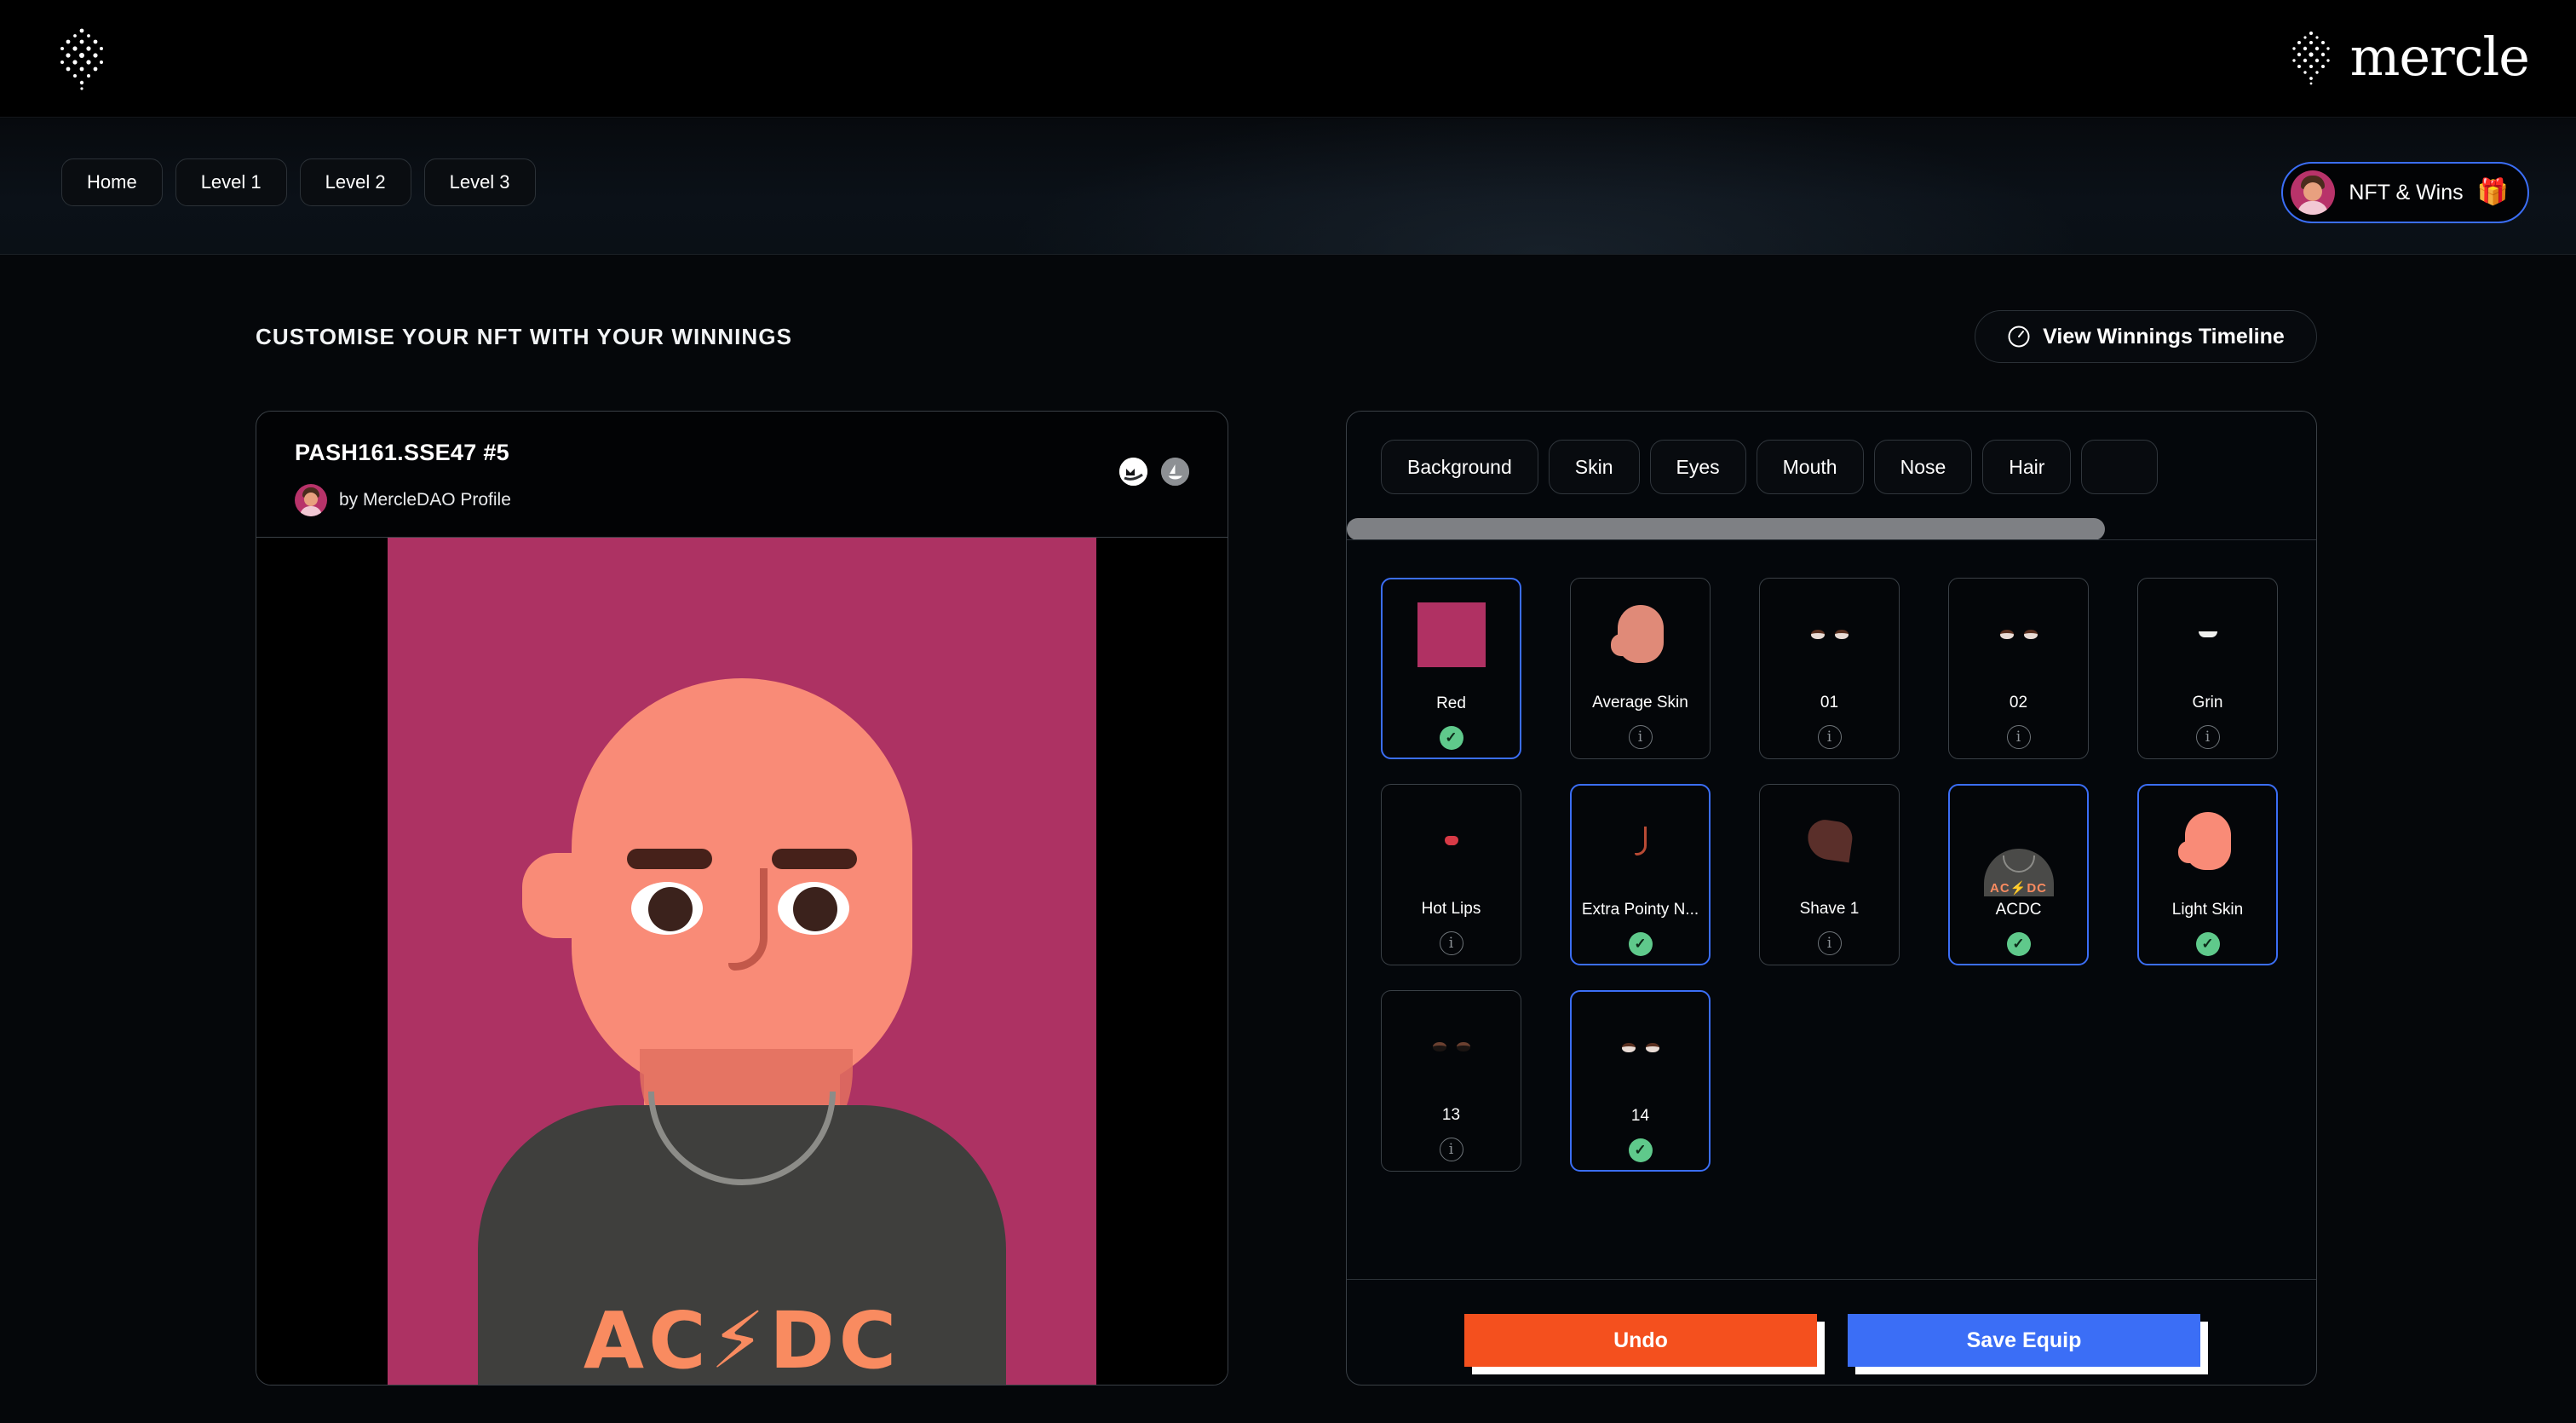 This screenshot has width=2576, height=1423. What do you see at coordinates (1451, 634) in the screenshot?
I see `color-swatch-red-icon` at bounding box center [1451, 634].